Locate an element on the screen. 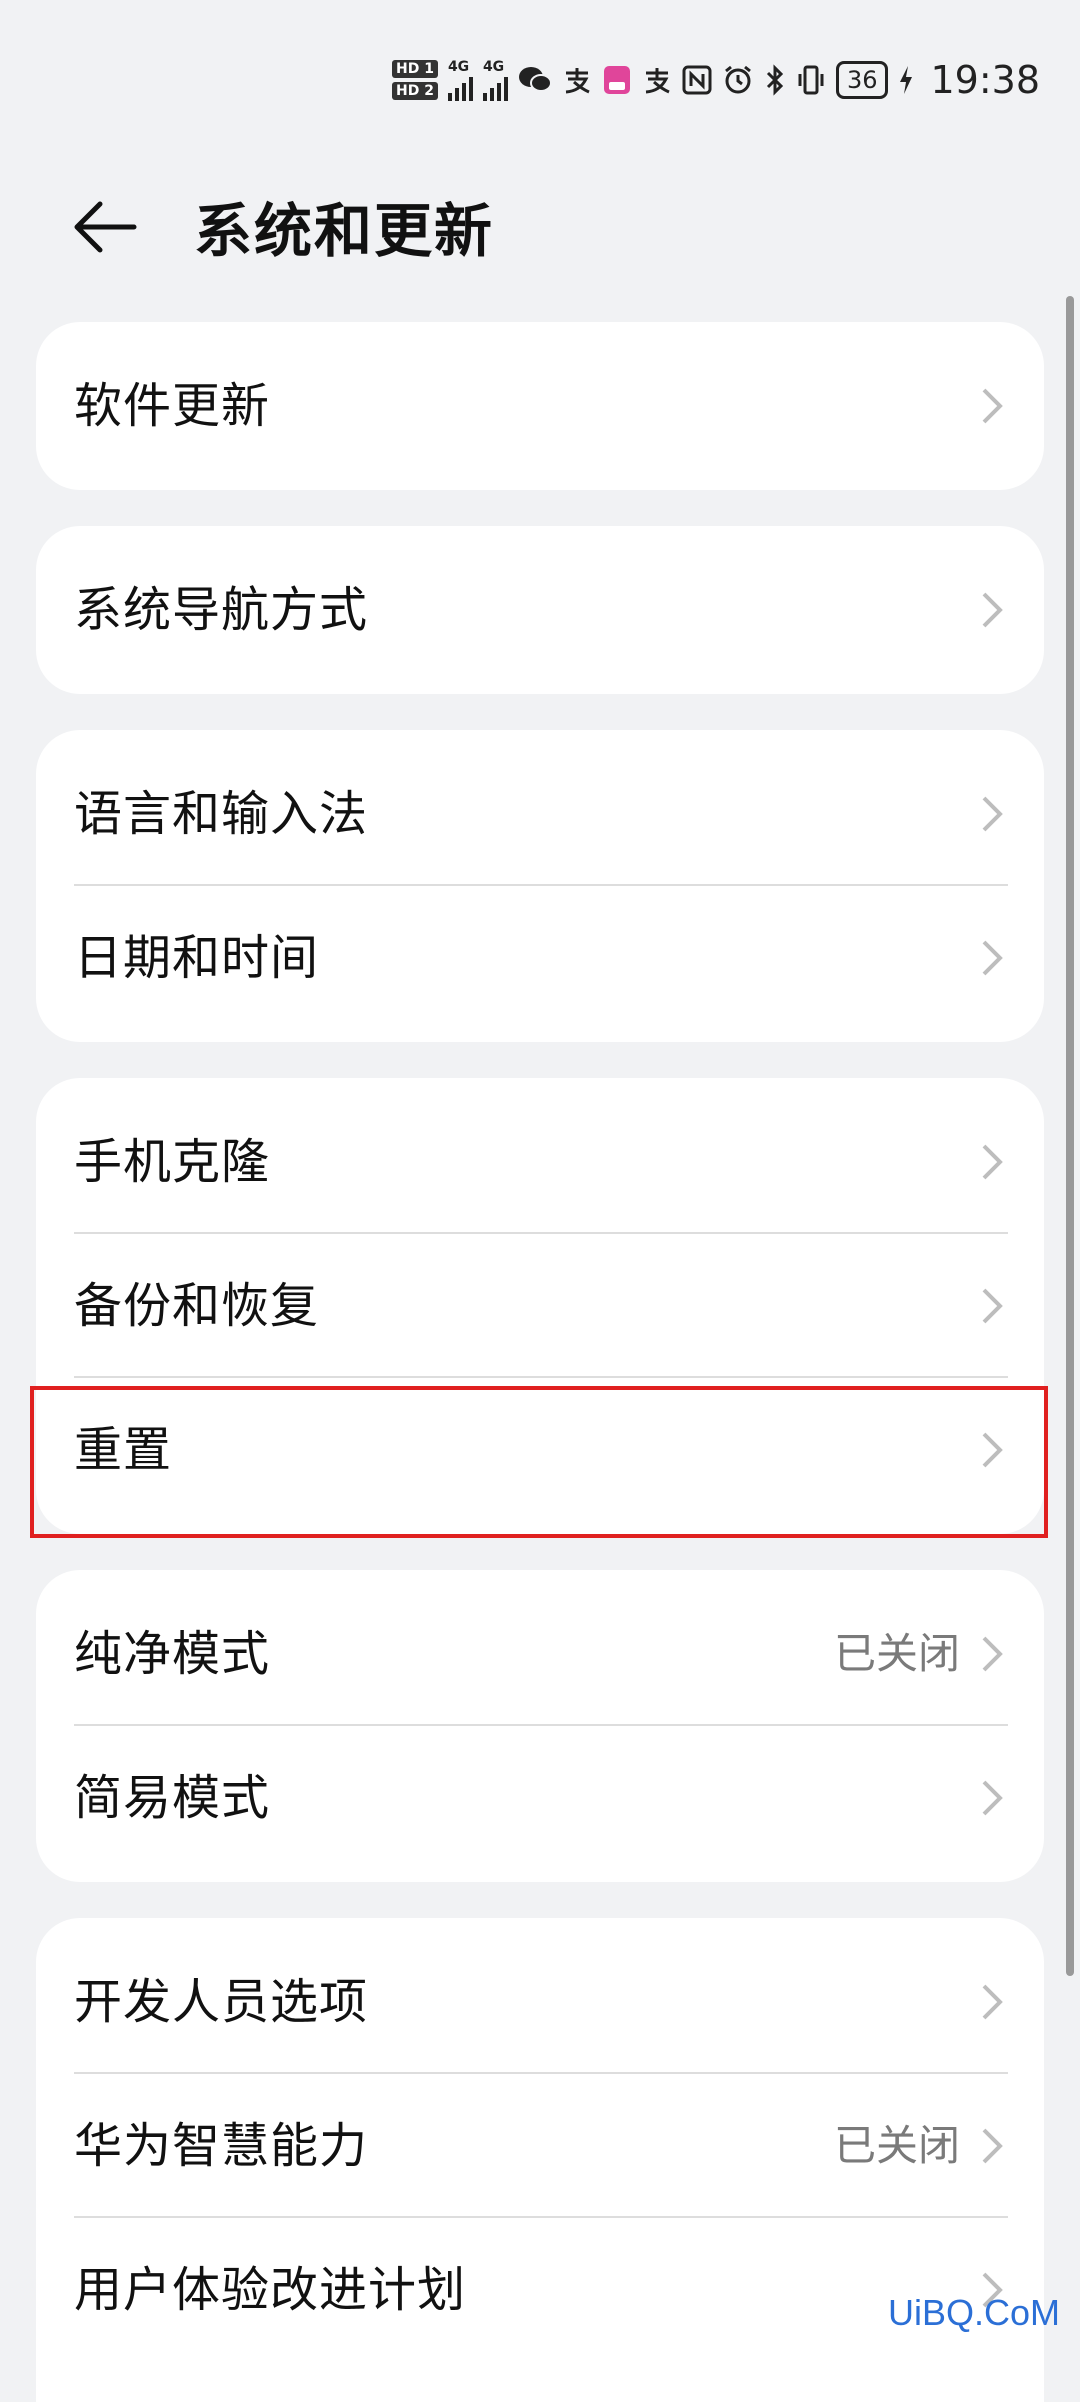 This screenshot has width=1080, height=2402. hd2-badge: HD 2 is located at coordinates (414, 91).